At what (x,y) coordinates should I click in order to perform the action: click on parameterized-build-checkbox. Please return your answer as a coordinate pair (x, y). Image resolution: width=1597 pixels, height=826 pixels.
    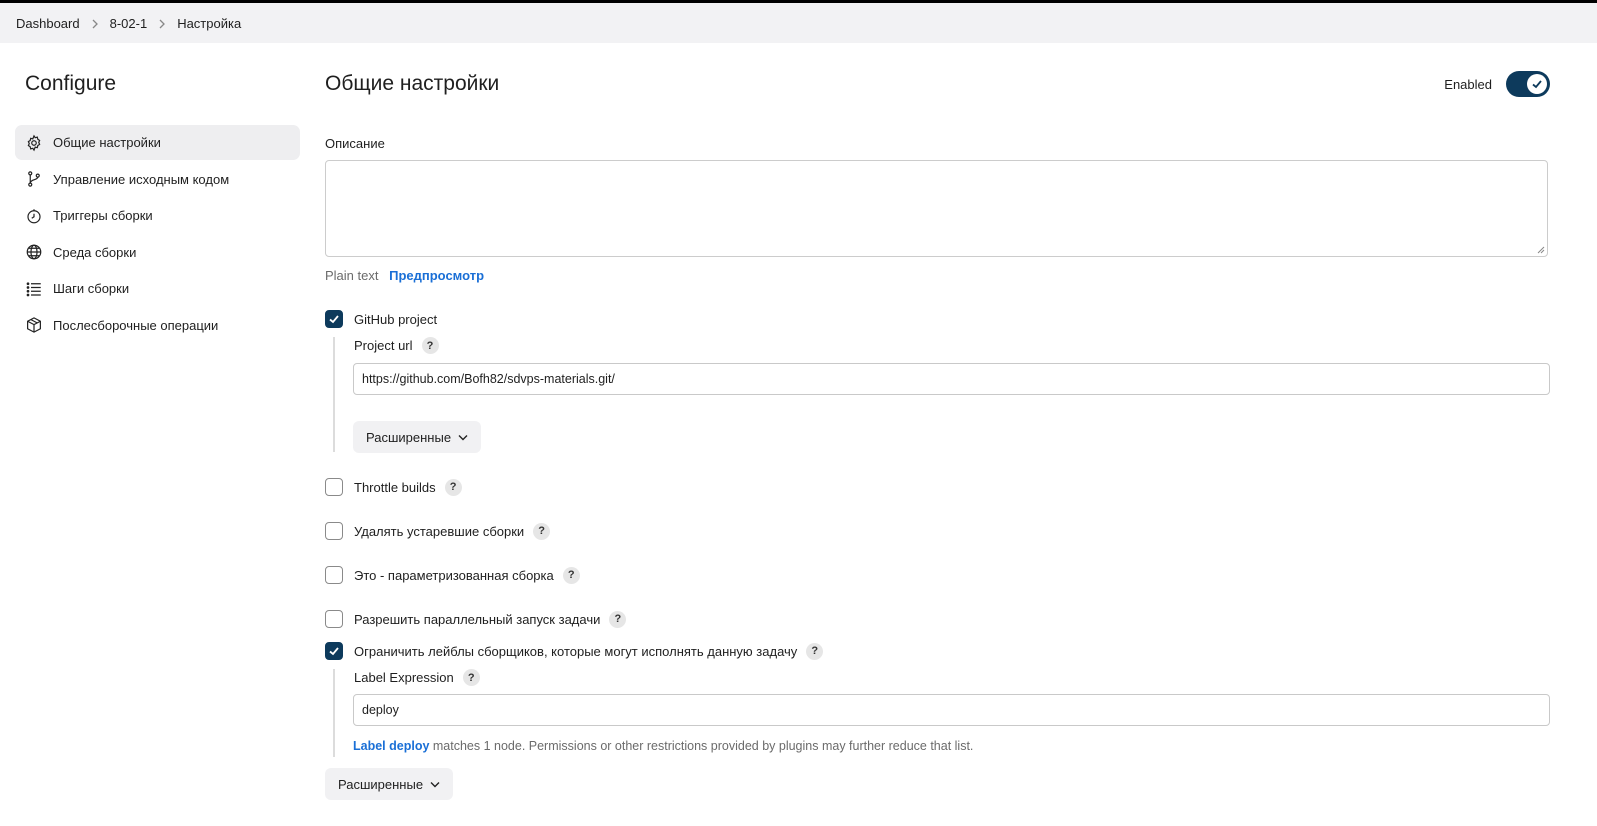
    Looking at the image, I should click on (334, 575).